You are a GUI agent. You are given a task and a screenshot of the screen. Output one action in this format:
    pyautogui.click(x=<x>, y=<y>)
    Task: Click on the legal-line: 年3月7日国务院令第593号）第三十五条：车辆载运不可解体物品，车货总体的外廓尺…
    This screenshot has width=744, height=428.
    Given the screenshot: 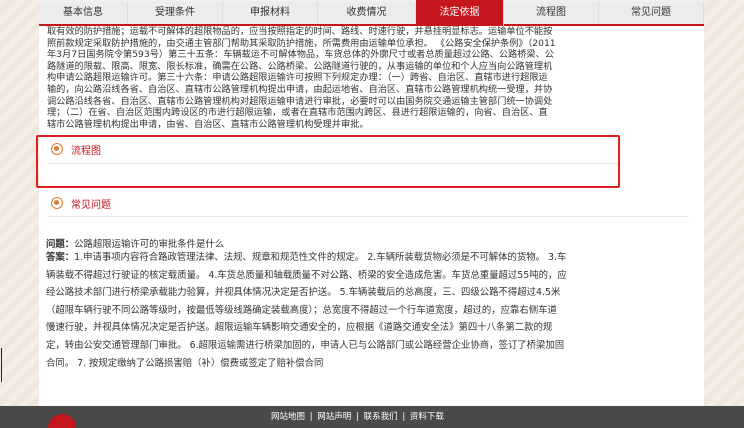 What is the action you would take?
    pyautogui.click(x=300, y=55)
    